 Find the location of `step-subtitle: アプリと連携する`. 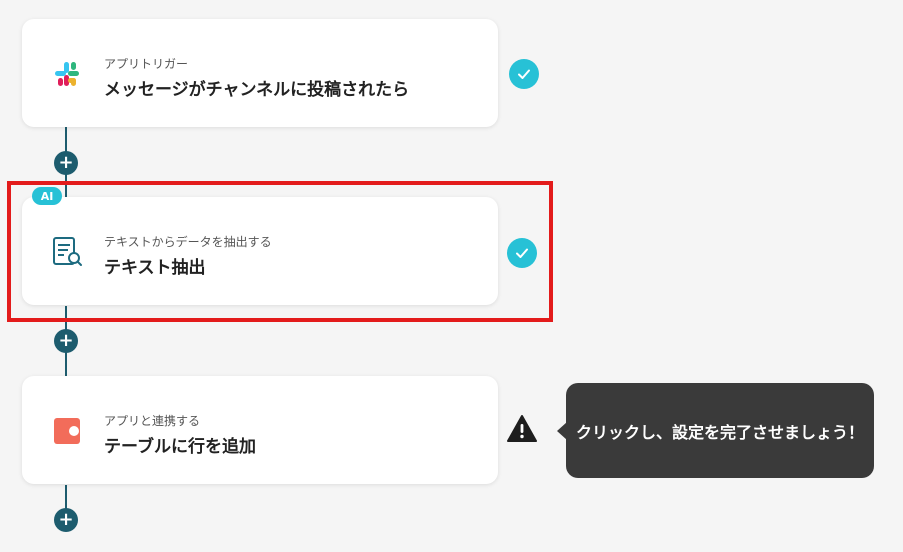

step-subtitle: アプリと連携する is located at coordinates (152, 421).